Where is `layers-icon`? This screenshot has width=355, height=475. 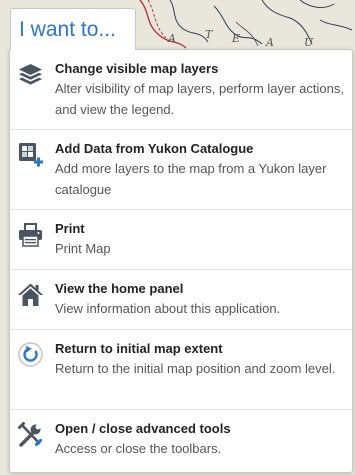
layers-icon is located at coordinates (30, 74).